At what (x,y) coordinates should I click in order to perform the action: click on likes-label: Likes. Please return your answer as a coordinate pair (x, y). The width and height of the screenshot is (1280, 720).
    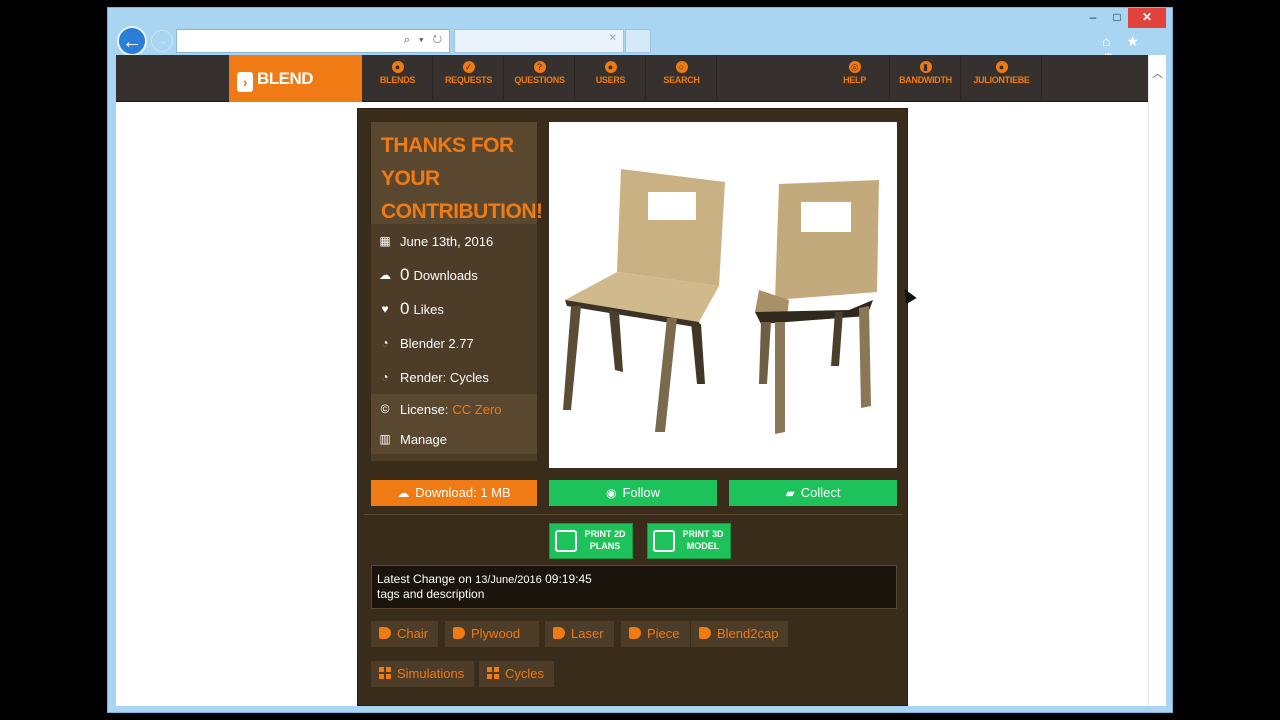
    Looking at the image, I should click on (428, 309).